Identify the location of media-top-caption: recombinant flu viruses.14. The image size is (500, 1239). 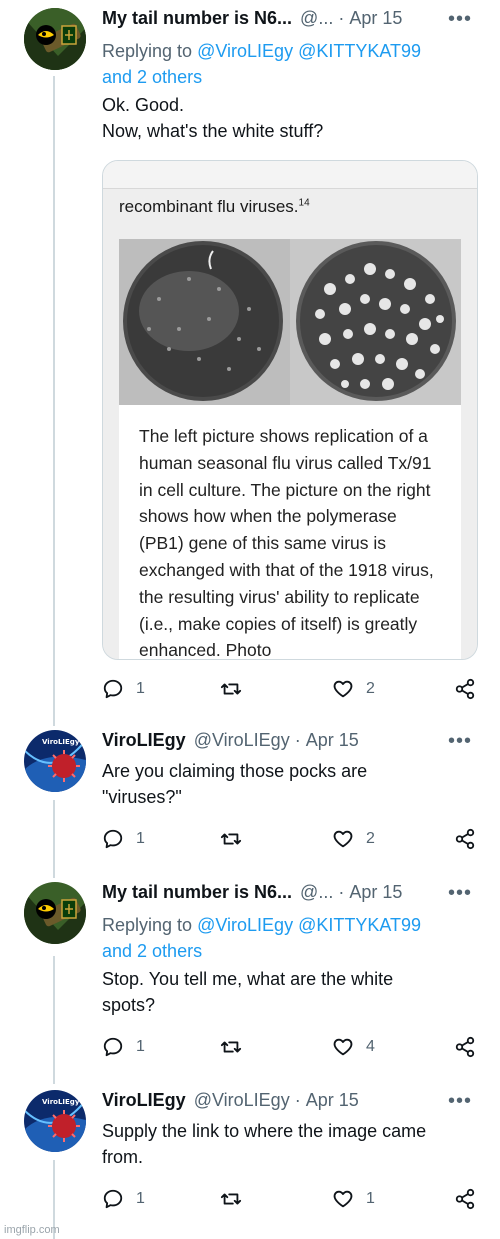
(214, 207).